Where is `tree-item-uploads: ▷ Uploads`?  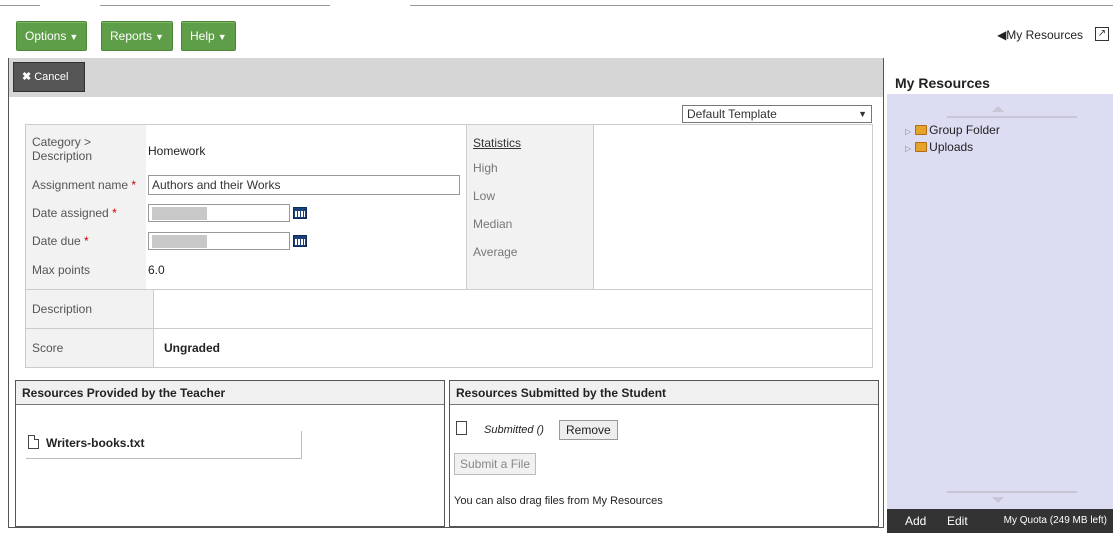 tree-item-uploads: ▷ Uploads is located at coordinates (939, 147).